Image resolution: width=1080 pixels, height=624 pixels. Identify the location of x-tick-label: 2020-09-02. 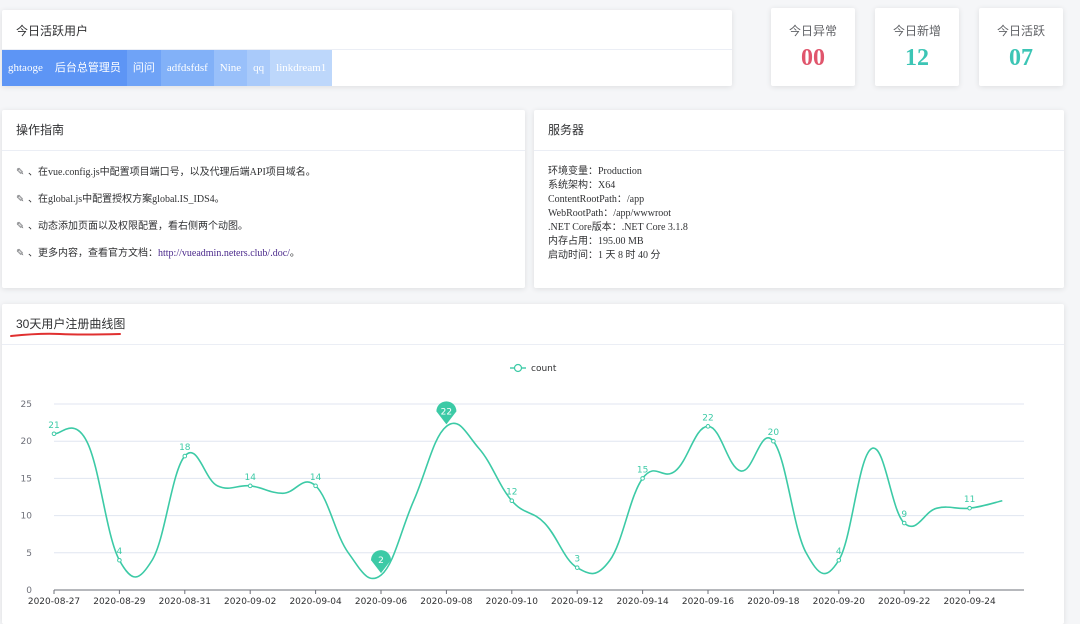
(250, 602).